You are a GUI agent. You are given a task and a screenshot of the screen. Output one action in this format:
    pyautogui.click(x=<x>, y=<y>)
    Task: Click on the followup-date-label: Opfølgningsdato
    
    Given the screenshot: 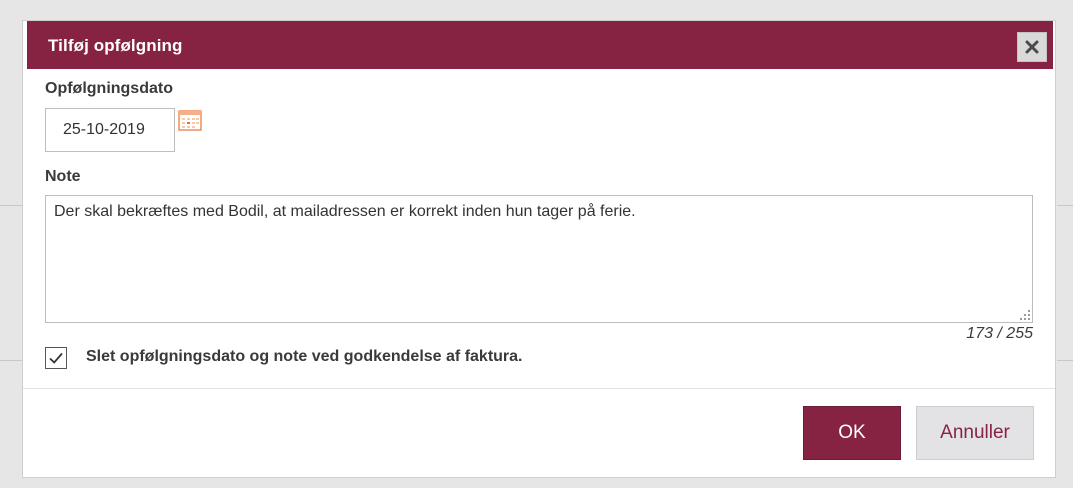 What is the action you would take?
    pyautogui.click(x=109, y=88)
    